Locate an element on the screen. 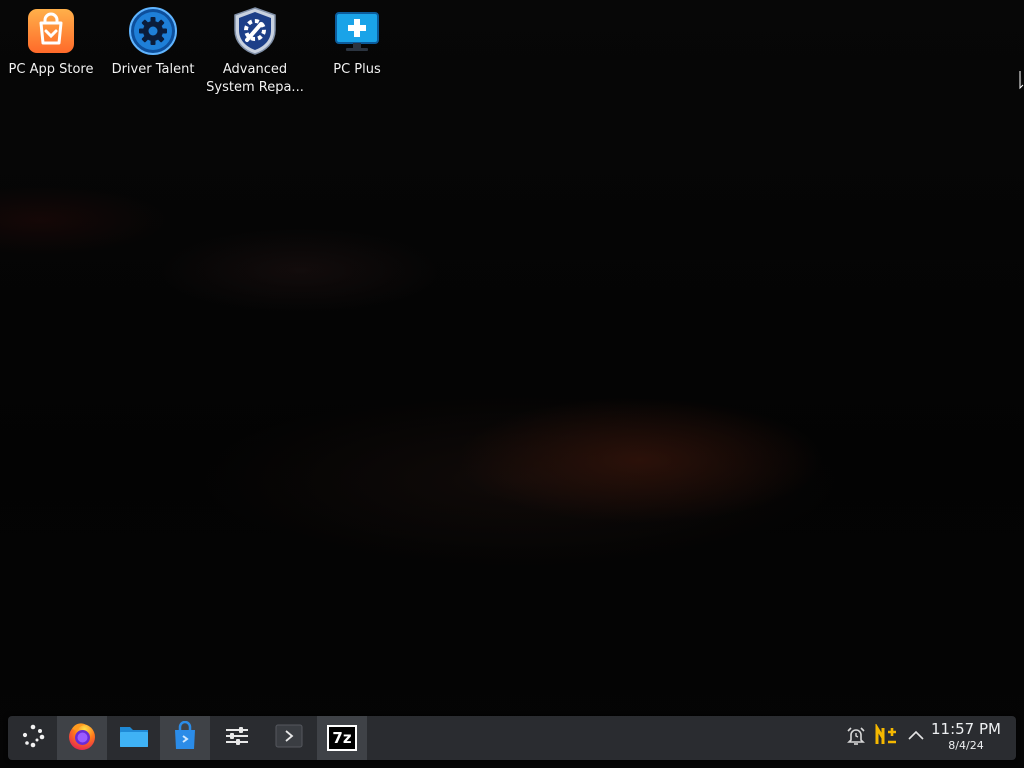 The image size is (1024, 768). firefox-icon is located at coordinates (82, 738).